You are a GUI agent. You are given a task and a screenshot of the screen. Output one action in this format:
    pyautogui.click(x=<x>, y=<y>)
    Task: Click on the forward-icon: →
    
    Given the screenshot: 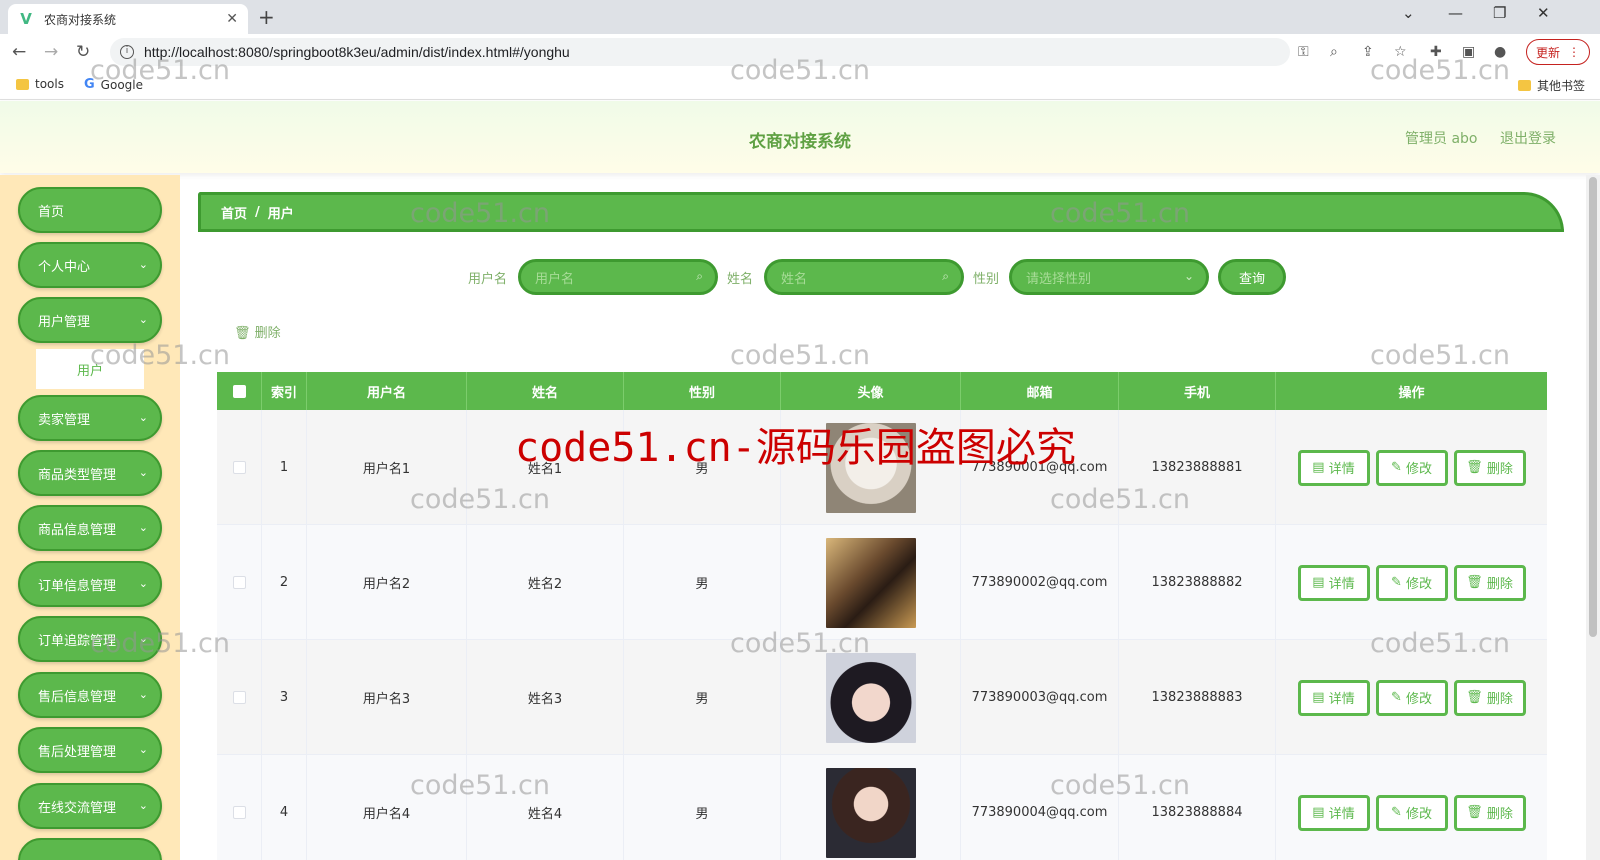 What is the action you would take?
    pyautogui.click(x=51, y=52)
    